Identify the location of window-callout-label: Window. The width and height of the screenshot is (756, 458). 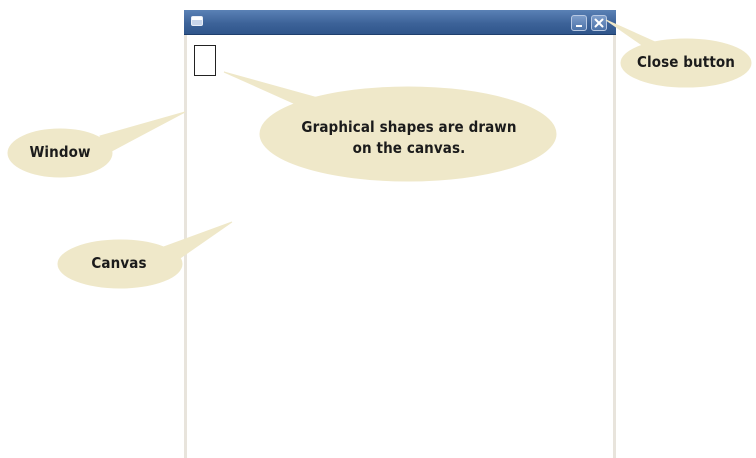
(60, 152).